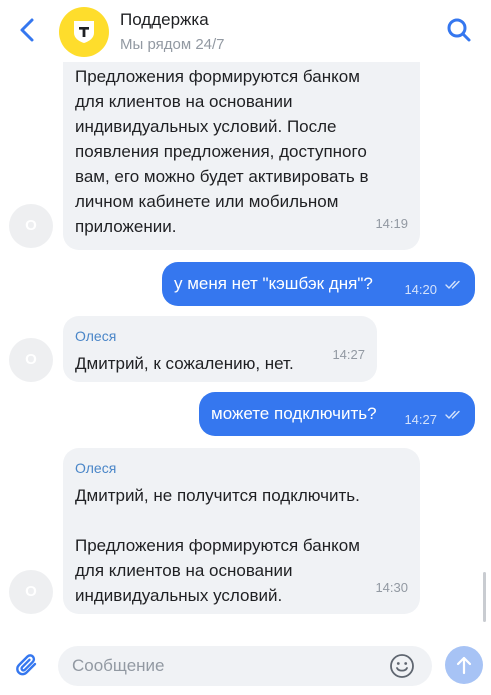 Image resolution: width=491 pixels, height=695 pixels. I want to click on tinkoff-shield-icon, so click(84, 32).